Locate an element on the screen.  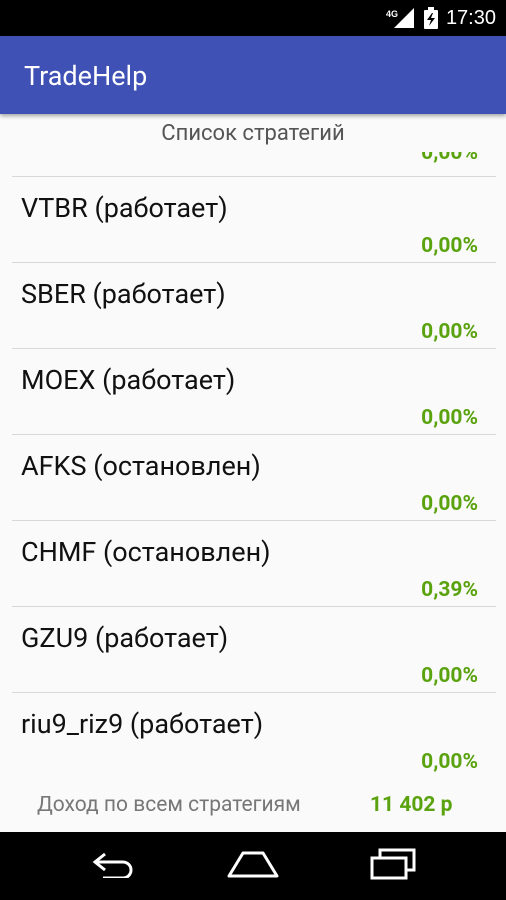
list-item: riu9_riz9 (работает) 0,00% is located at coordinates (254, 735).